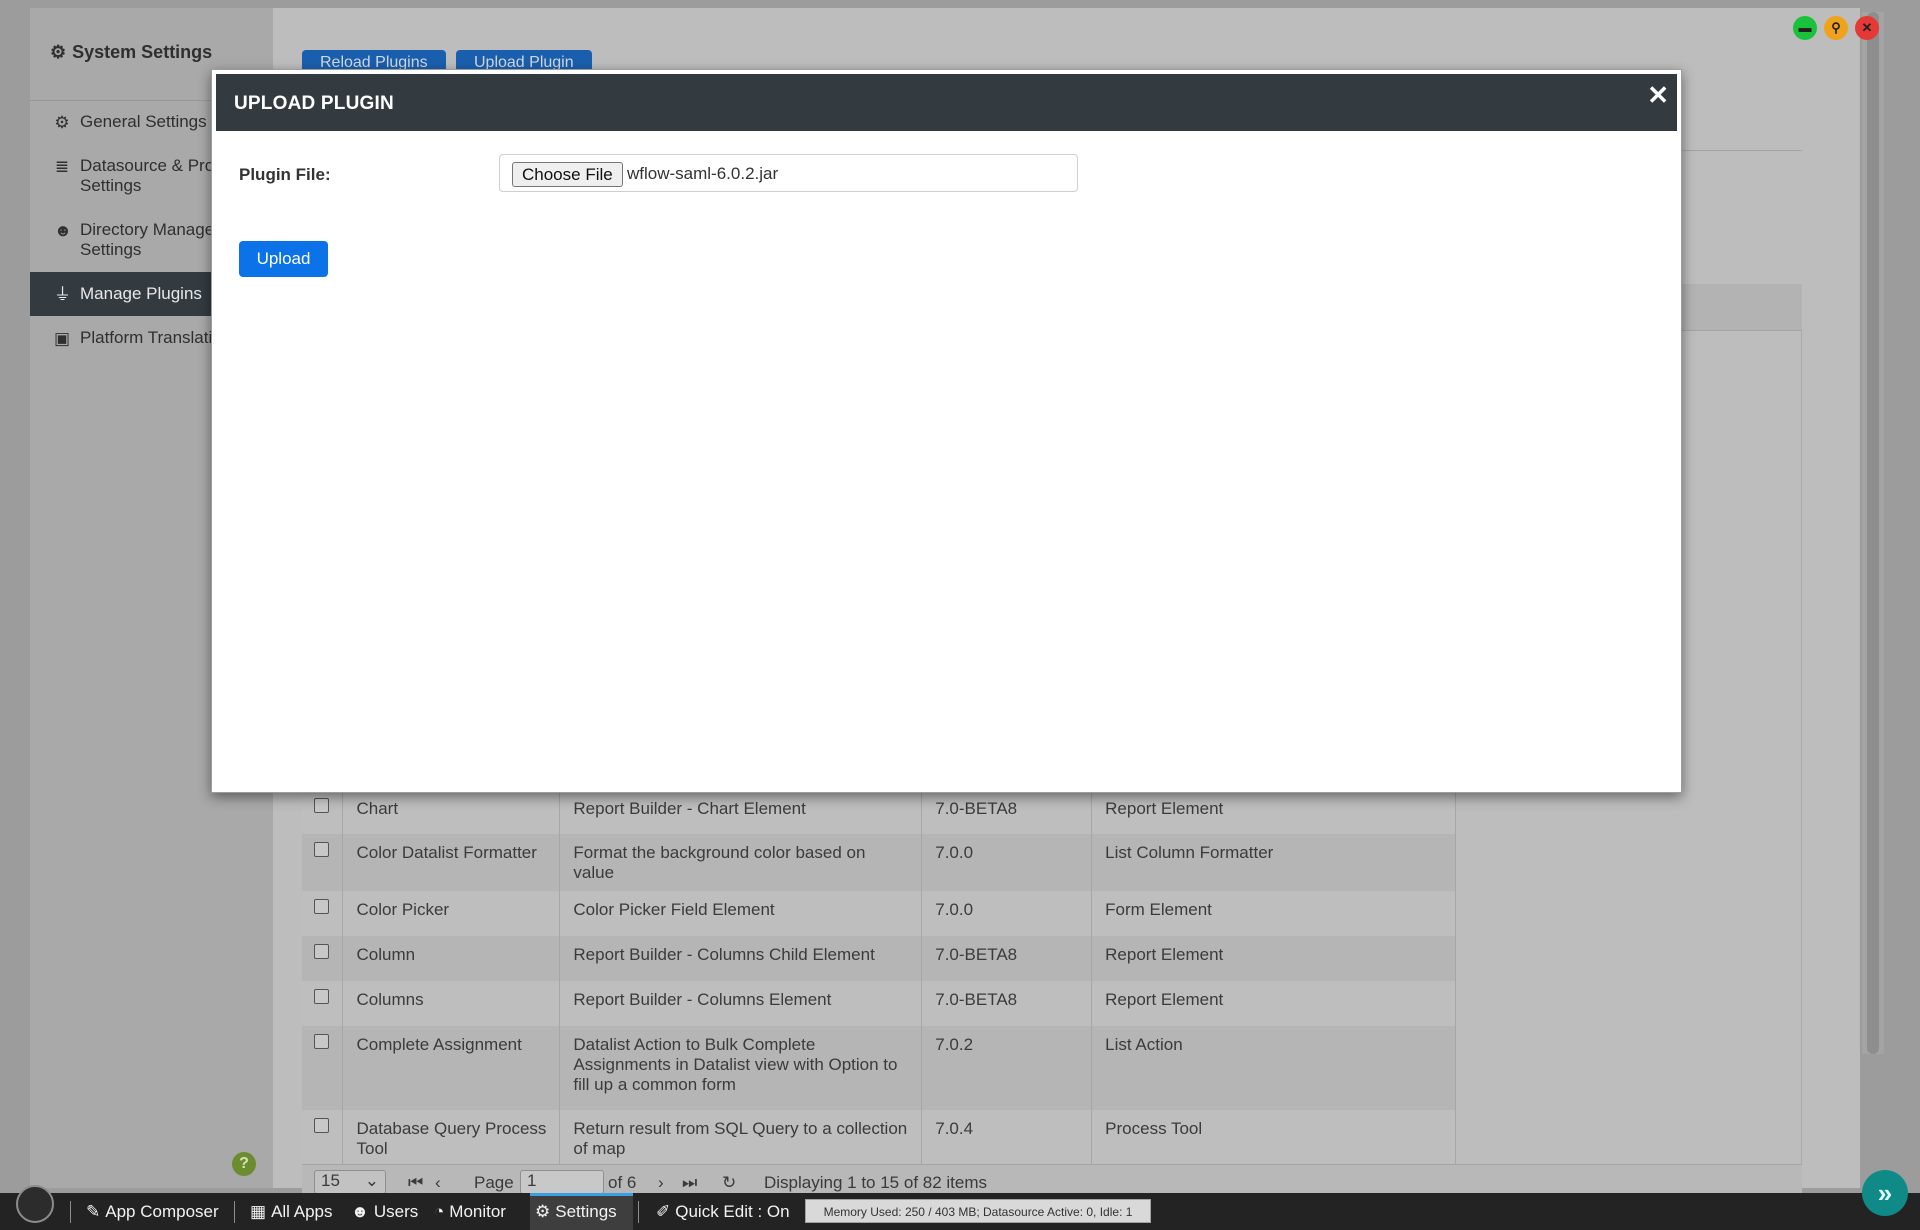 This screenshot has width=1920, height=1230. I want to click on plugin-type: Form Element, so click(1273, 913).